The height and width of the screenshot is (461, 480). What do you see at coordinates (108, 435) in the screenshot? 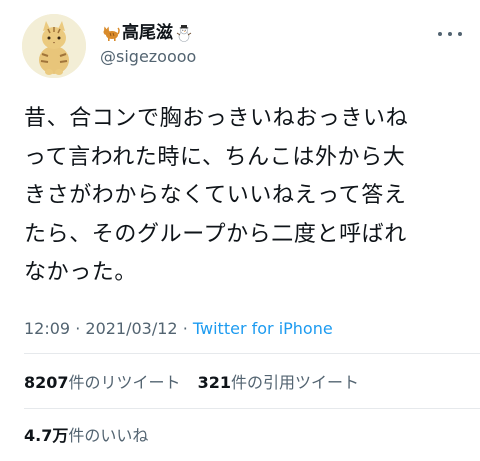
I see `likes-label: 件のいいね` at bounding box center [108, 435].